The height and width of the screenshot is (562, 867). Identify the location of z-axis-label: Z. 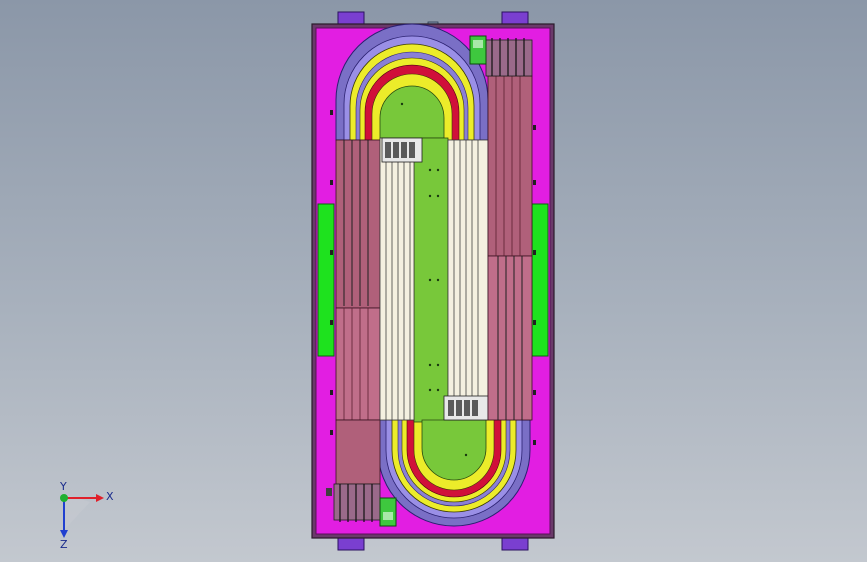
(64, 544).